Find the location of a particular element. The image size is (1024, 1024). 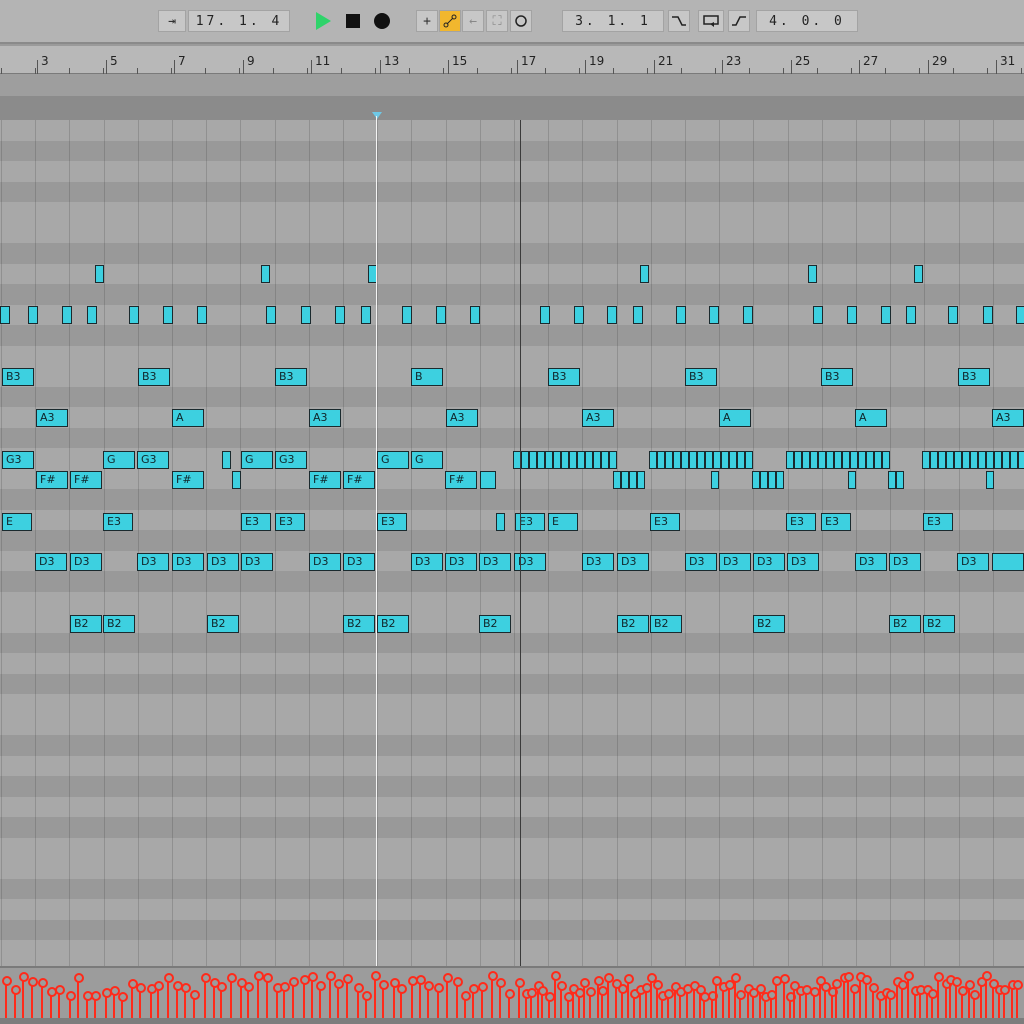

stop-button is located at coordinates (353, 21).